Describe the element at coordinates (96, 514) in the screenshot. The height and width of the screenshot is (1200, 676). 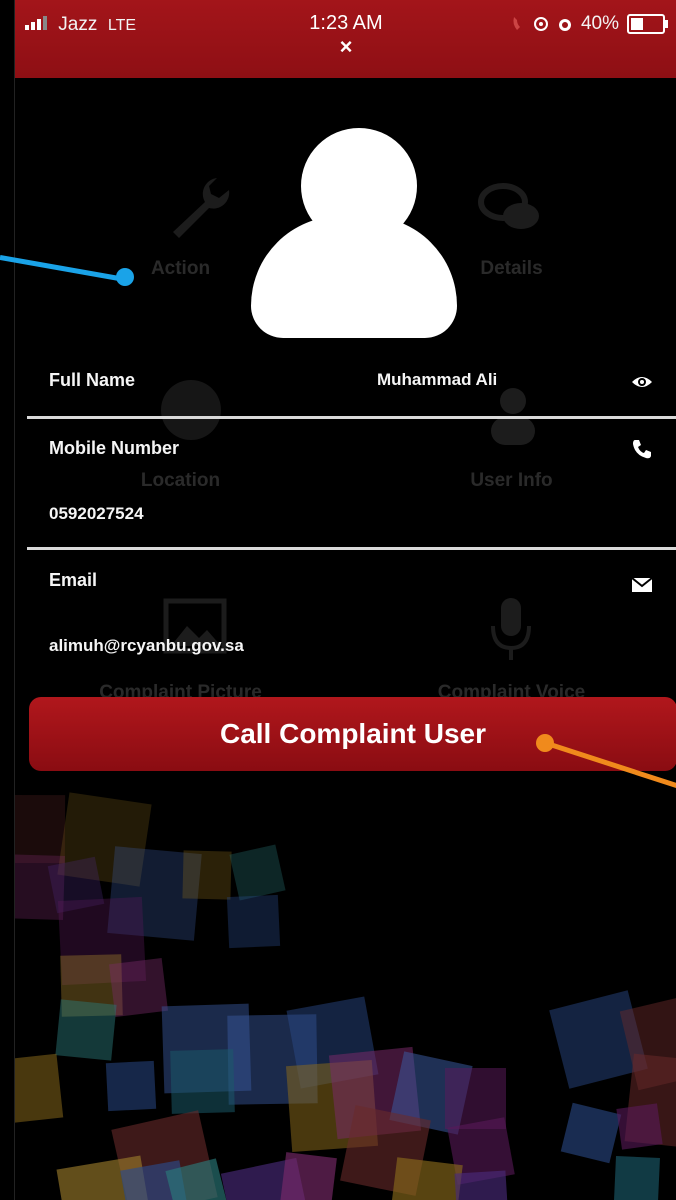
I see `mobile-value: 0592027524` at that location.